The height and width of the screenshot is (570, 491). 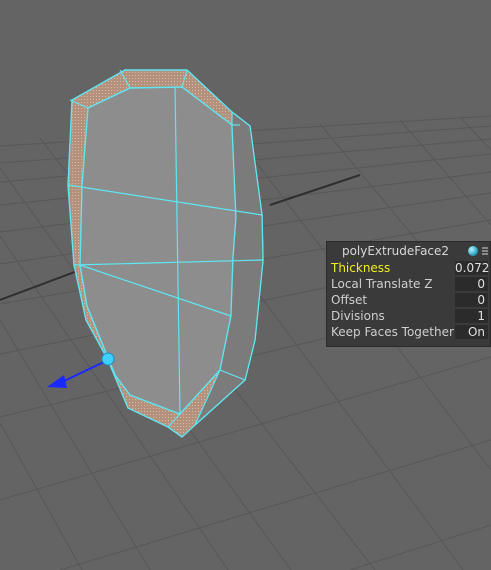 What do you see at coordinates (361, 268) in the screenshot?
I see `attr-label: Thickness` at bounding box center [361, 268].